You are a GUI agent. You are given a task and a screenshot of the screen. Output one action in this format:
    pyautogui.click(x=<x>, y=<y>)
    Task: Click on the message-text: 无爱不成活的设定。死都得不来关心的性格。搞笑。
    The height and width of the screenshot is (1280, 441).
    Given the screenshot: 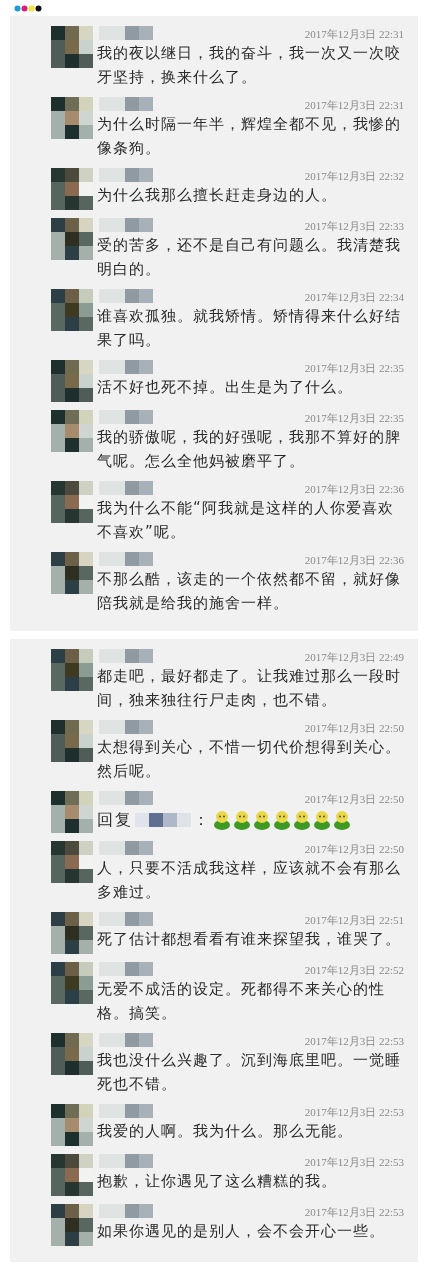 What is the action you would take?
    pyautogui.click(x=241, y=1001)
    